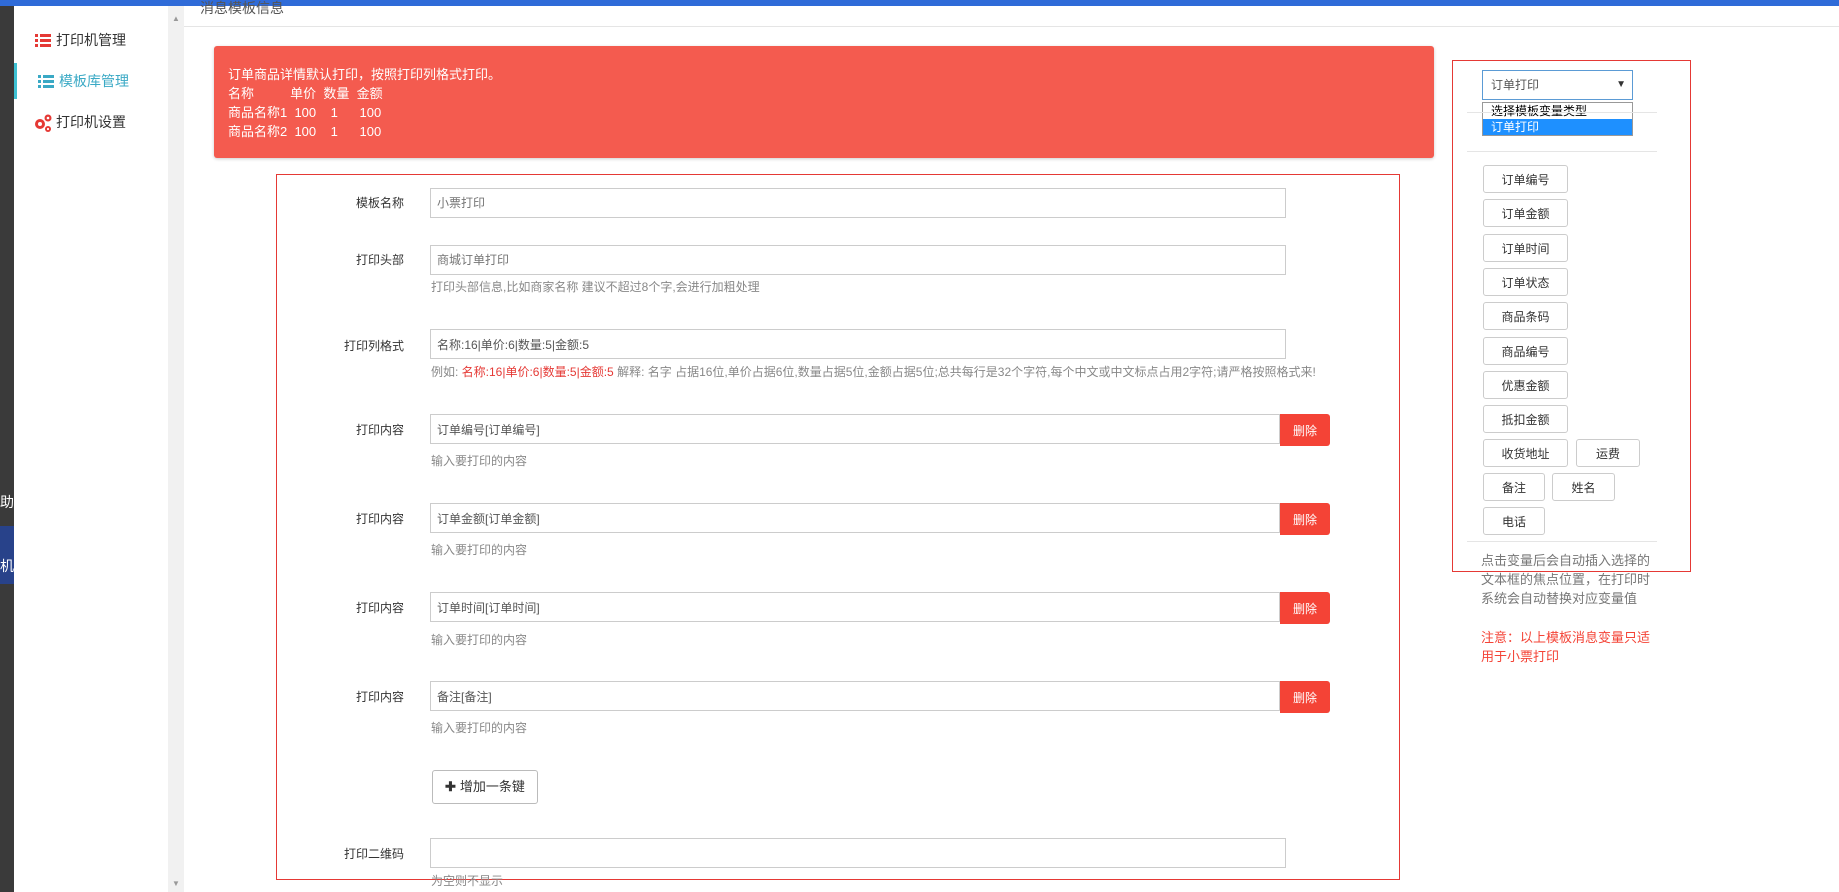  Describe the element at coordinates (176, 883) in the screenshot. I see `scroll-down-icon: ▼` at that location.